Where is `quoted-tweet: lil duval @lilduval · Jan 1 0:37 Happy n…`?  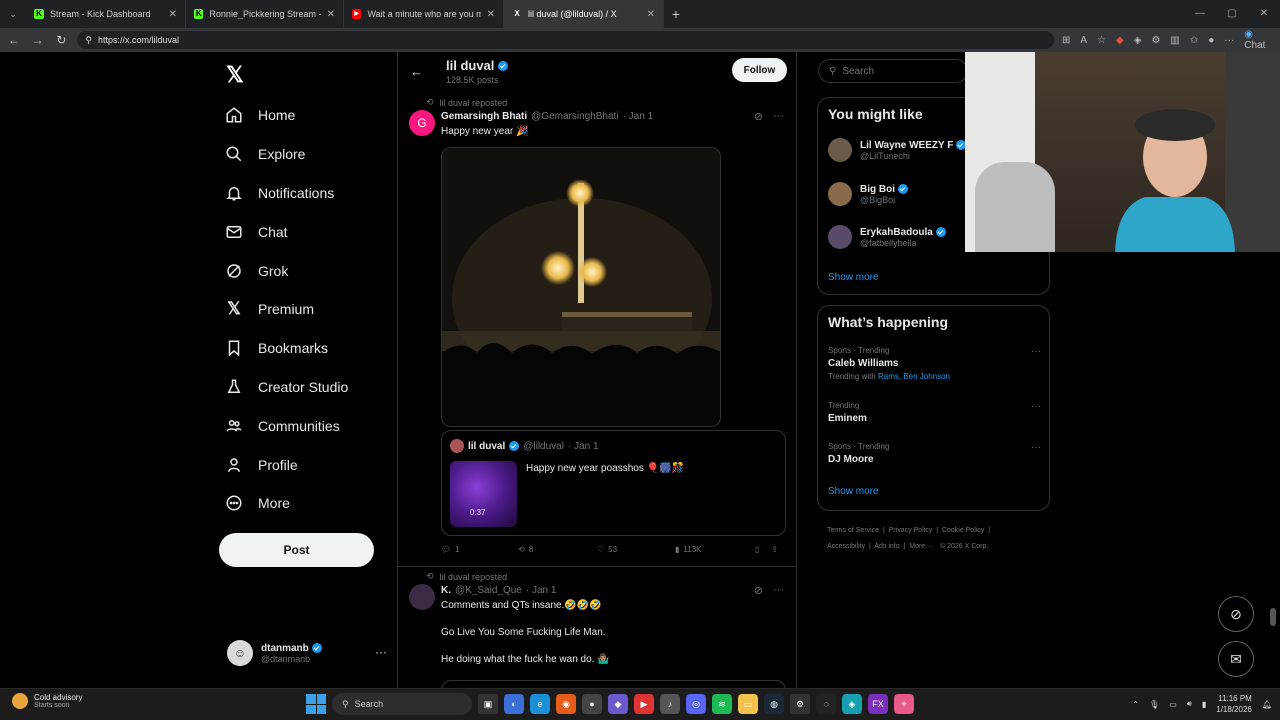 quoted-tweet: lil duval @lilduval · Jan 1 0:37 Happy n… is located at coordinates (613, 483).